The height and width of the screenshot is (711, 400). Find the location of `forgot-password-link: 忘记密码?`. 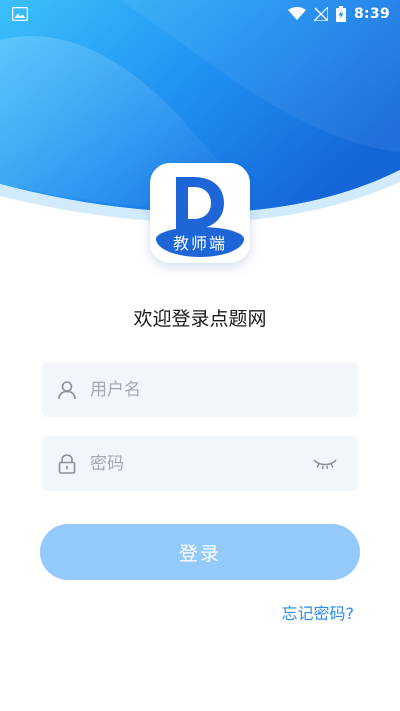

forgot-password-link: 忘记密码? is located at coordinates (318, 612).